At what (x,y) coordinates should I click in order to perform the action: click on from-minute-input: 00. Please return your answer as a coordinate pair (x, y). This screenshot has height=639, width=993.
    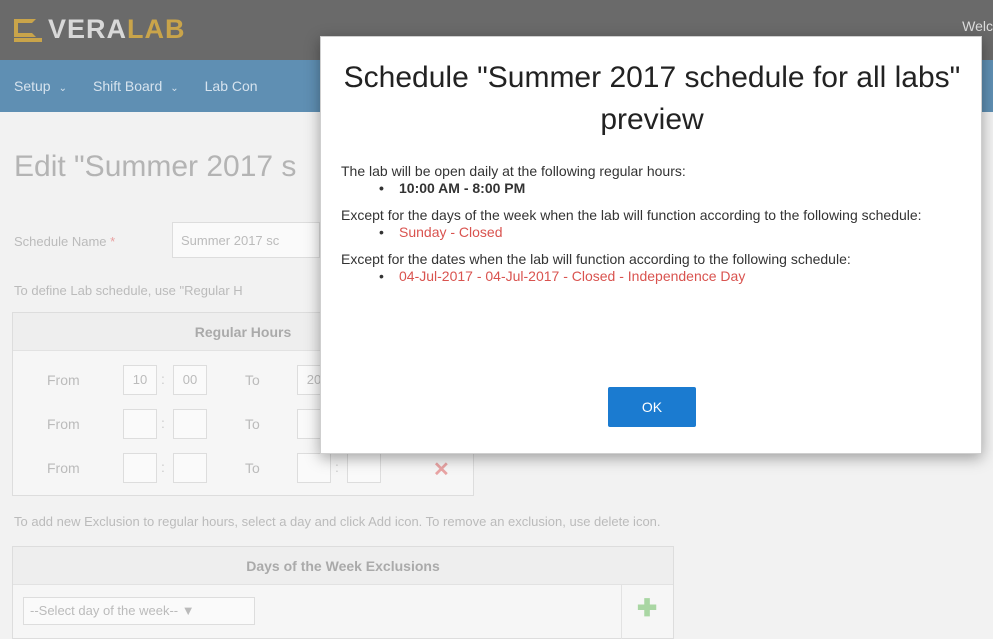
    Looking at the image, I should click on (190, 380).